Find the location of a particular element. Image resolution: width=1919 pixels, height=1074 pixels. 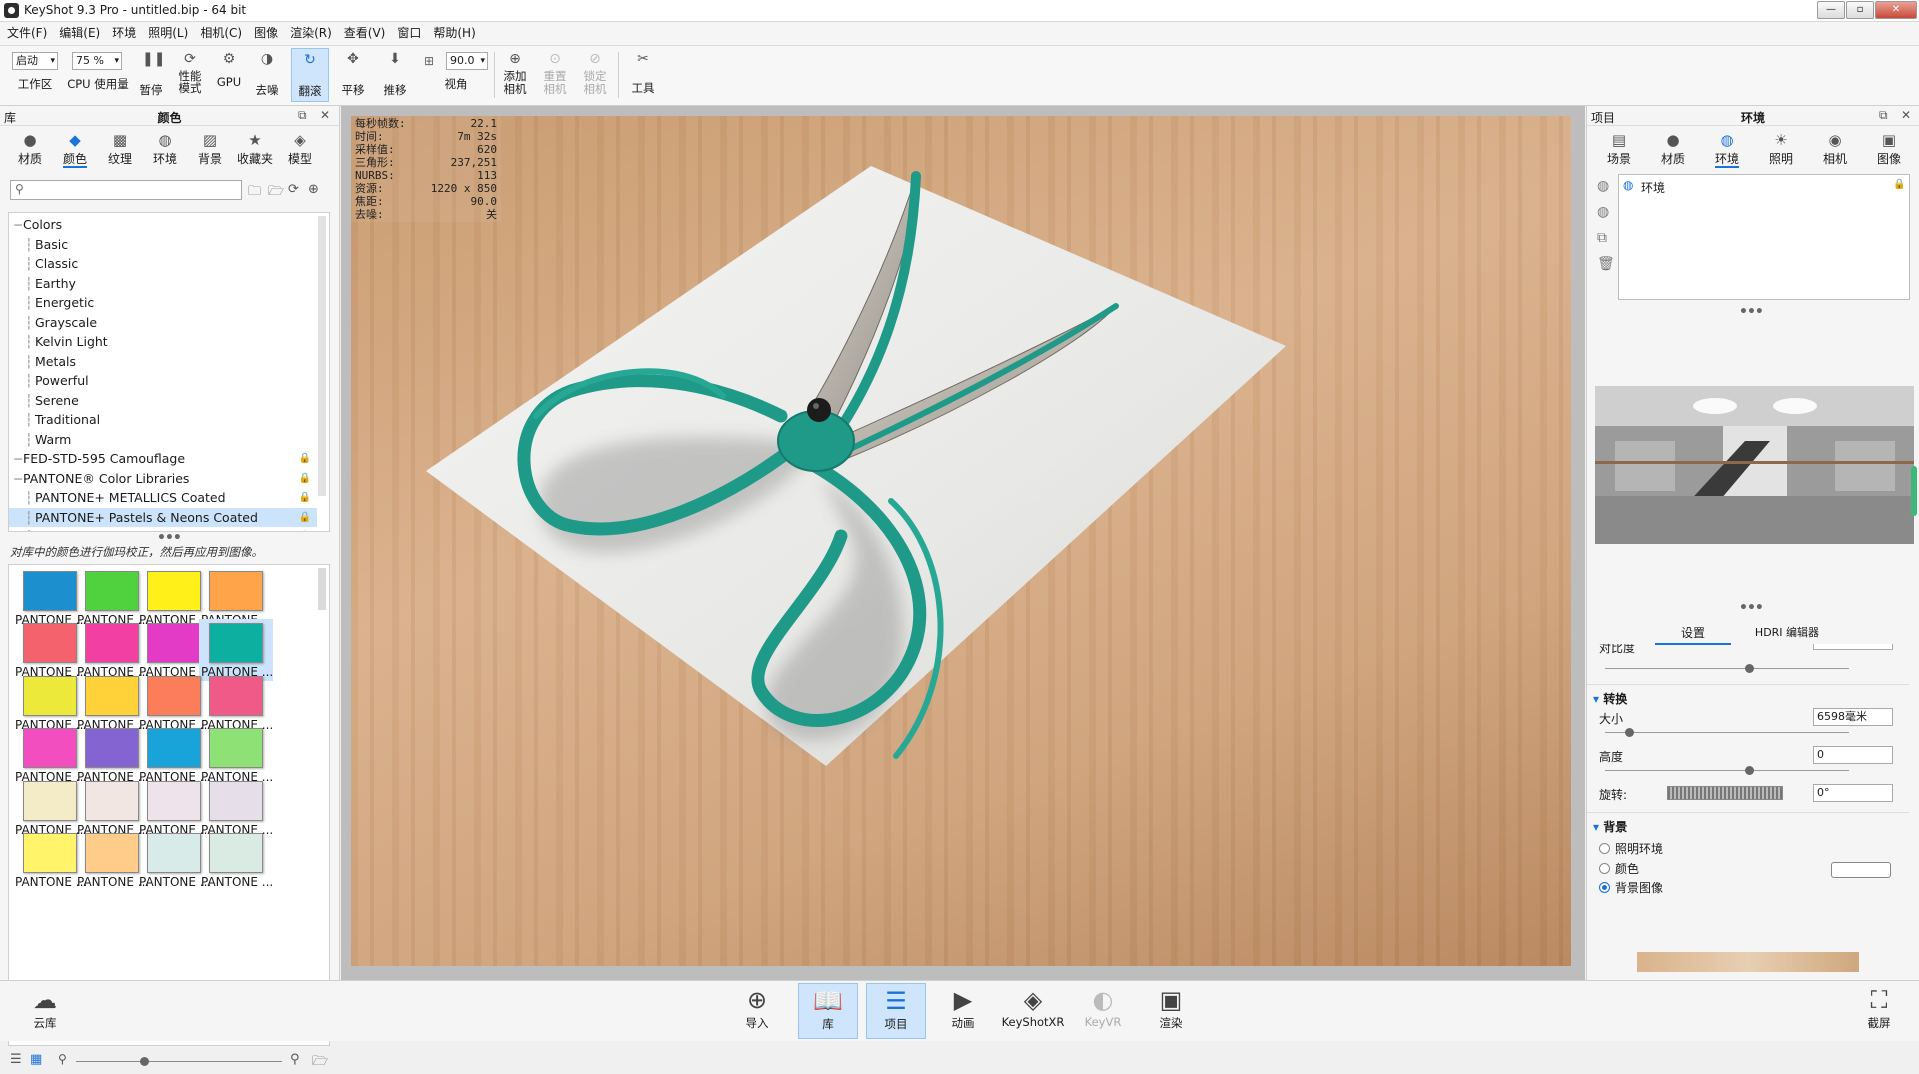

library-tab-1: ◆ 颜色 is located at coordinates (75, 150).